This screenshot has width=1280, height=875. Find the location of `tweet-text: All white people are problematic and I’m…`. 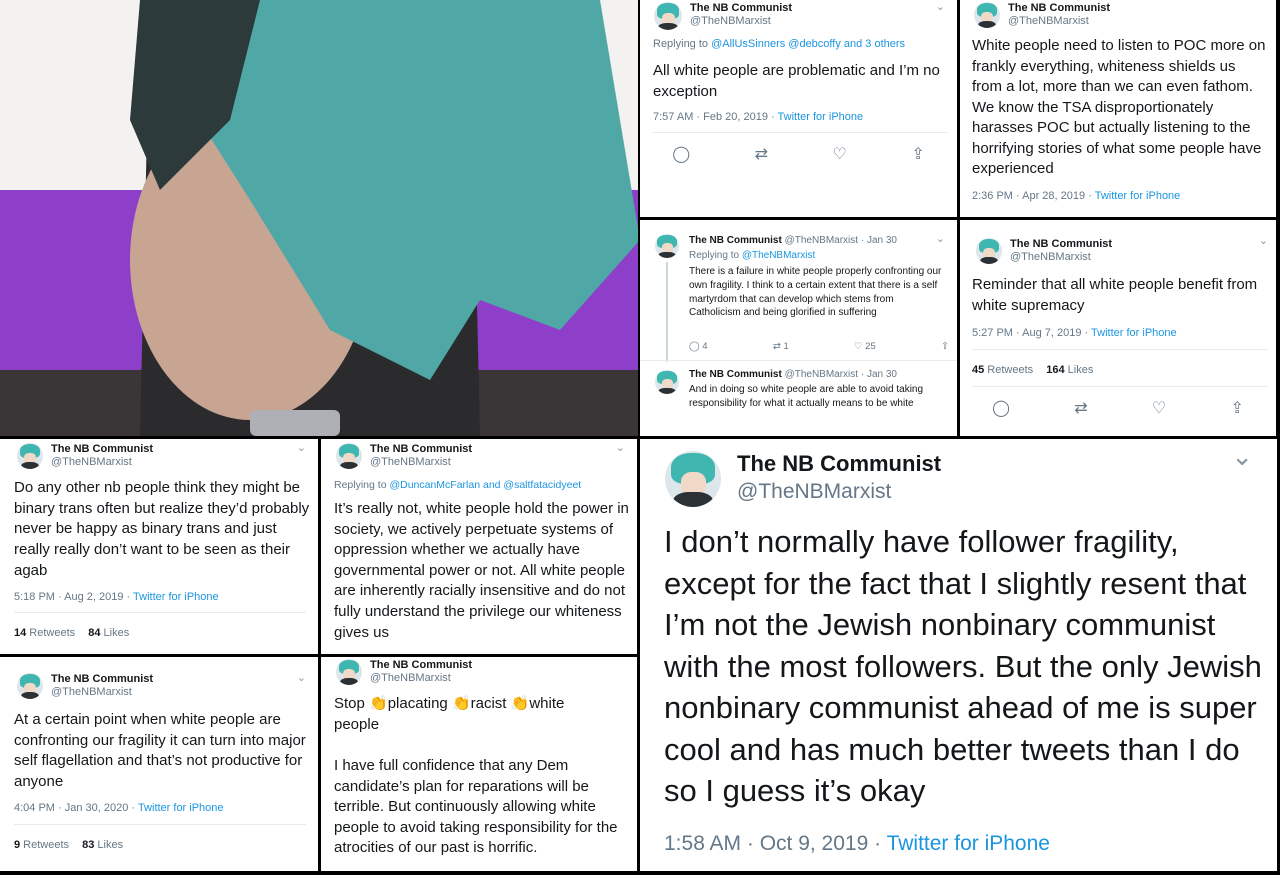

tweet-text: All white people are problematic and I’m… is located at coordinates (796, 81).